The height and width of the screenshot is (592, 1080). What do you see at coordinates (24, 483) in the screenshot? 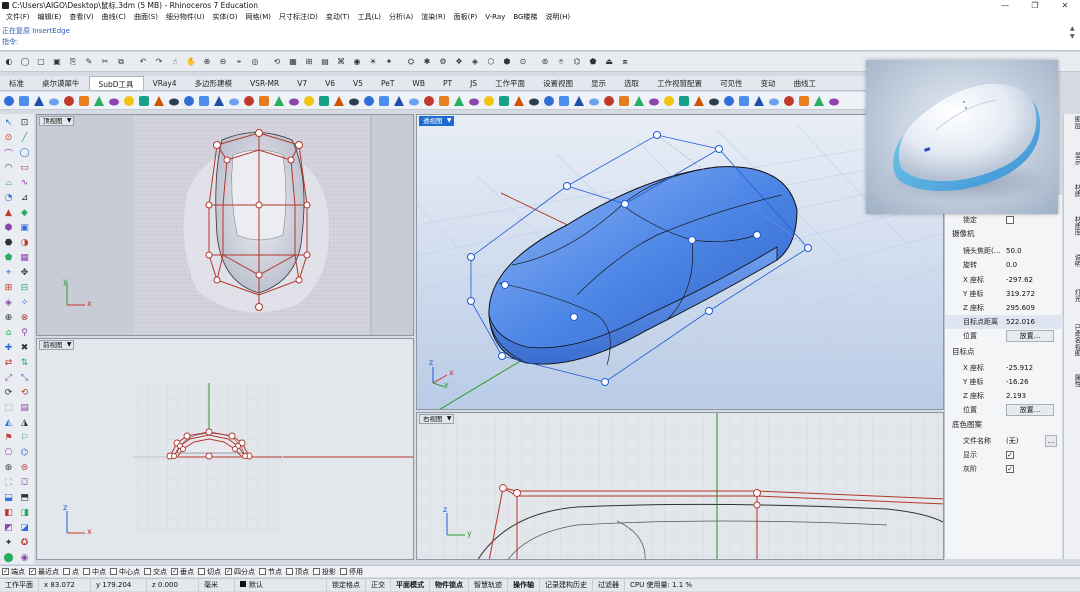
I see `left-tool-icon: ⛋` at bounding box center [24, 483].